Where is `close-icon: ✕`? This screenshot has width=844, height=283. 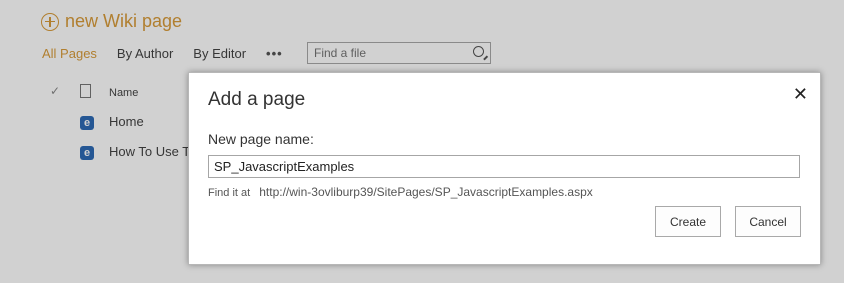 close-icon: ✕ is located at coordinates (800, 94).